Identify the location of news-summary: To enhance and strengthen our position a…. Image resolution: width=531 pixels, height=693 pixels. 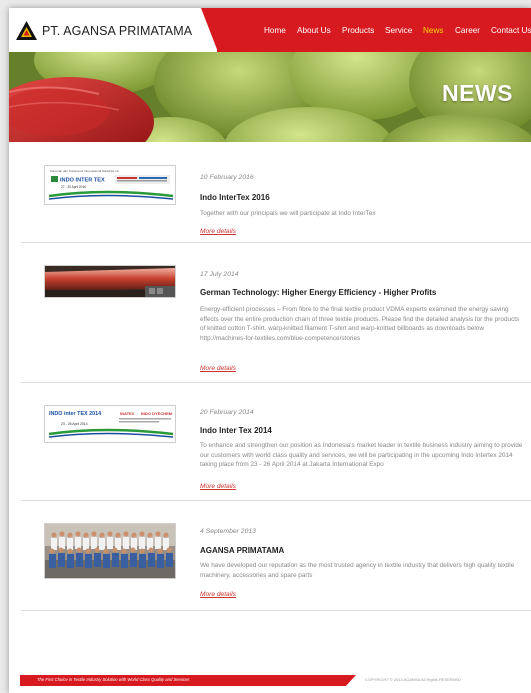
(361, 455).